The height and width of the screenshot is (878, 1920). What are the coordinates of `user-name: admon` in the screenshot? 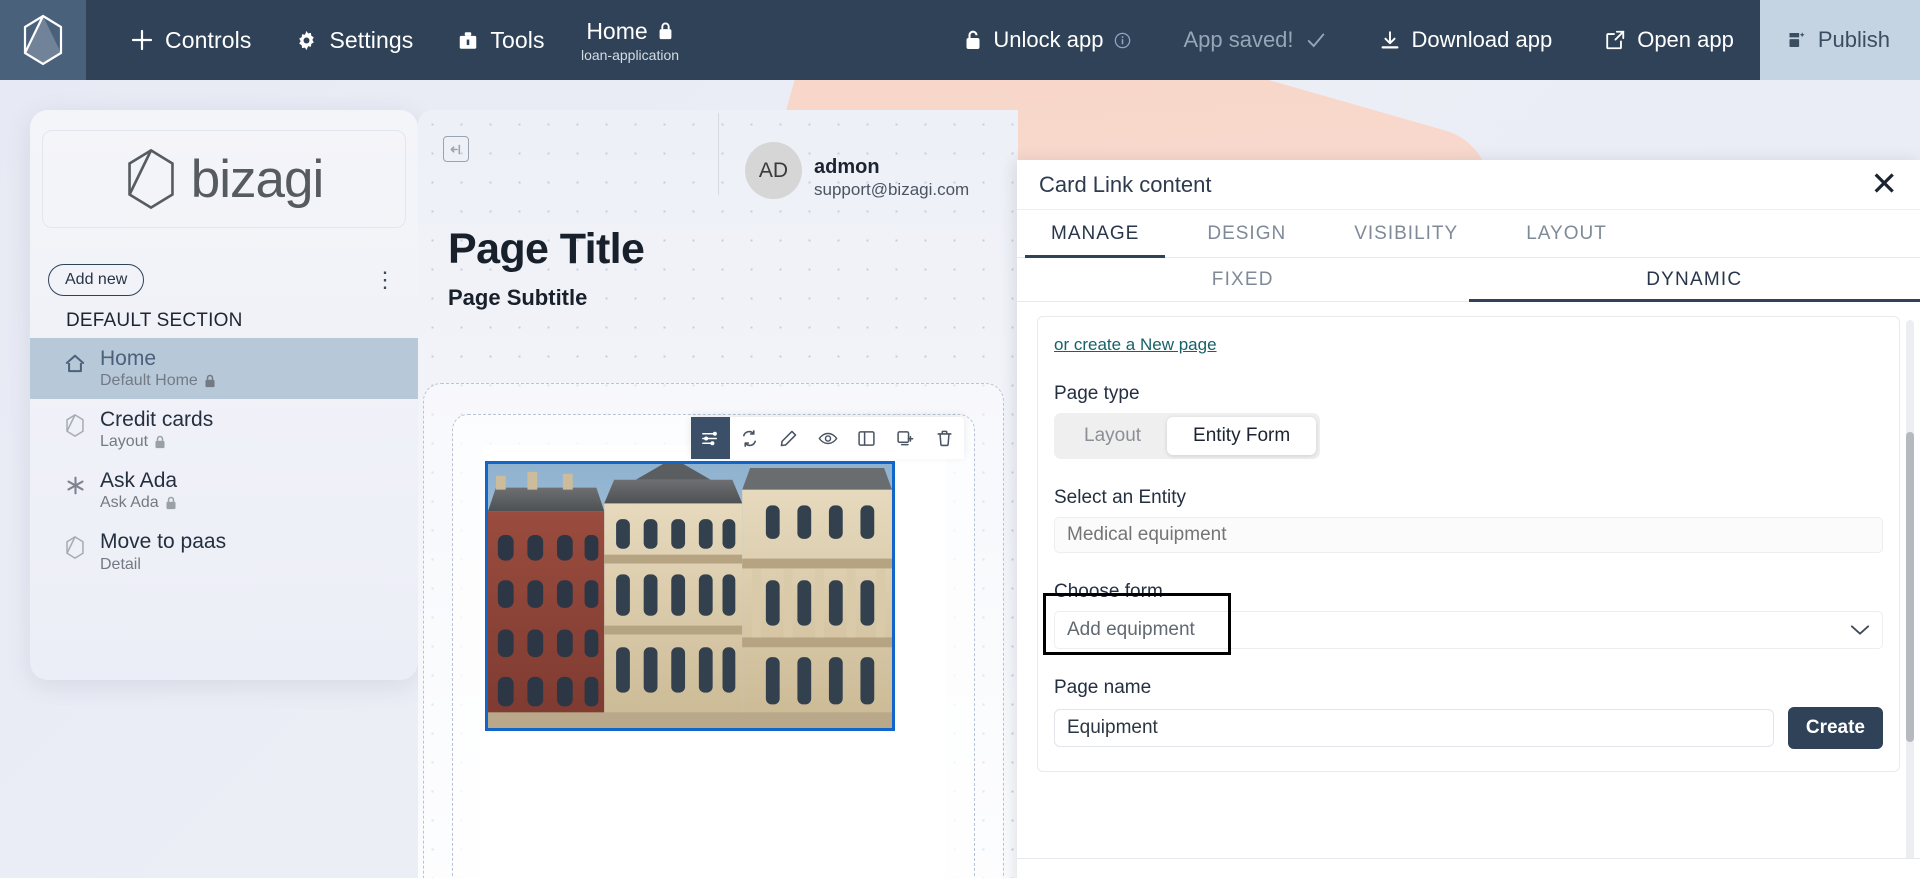 It's located at (847, 167).